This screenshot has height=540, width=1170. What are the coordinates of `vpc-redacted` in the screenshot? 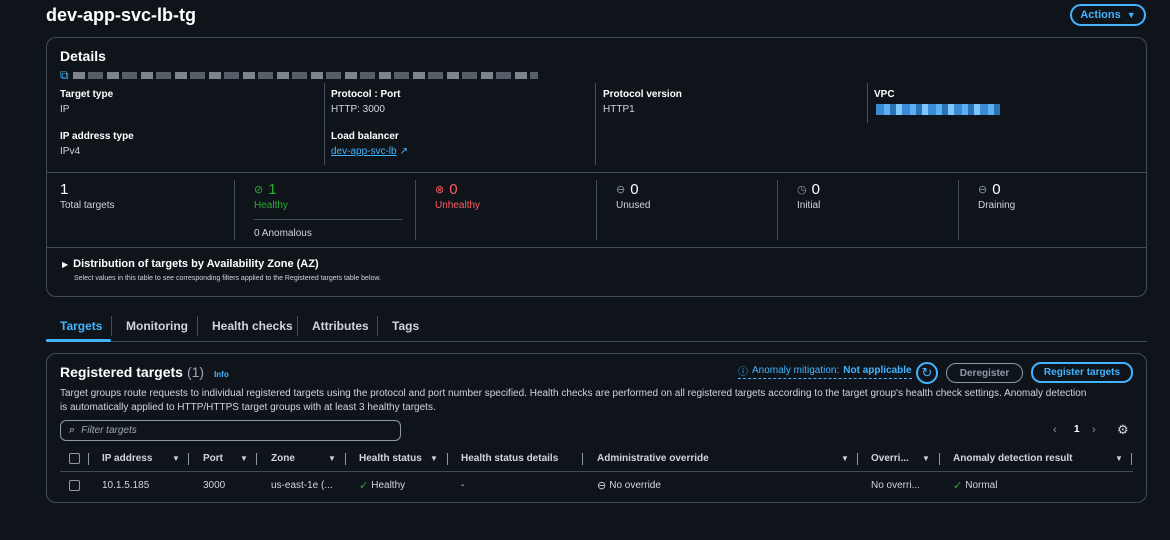 It's located at (938, 109).